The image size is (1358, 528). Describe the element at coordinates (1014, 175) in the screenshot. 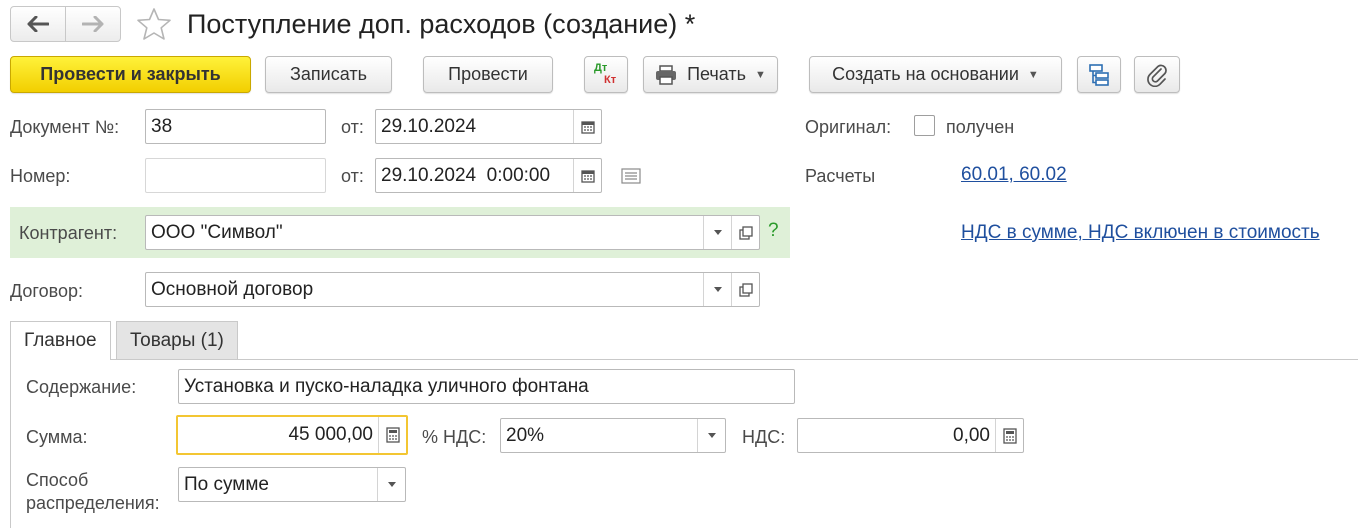

I see `accounts-link: 60.01, 60.02` at that location.